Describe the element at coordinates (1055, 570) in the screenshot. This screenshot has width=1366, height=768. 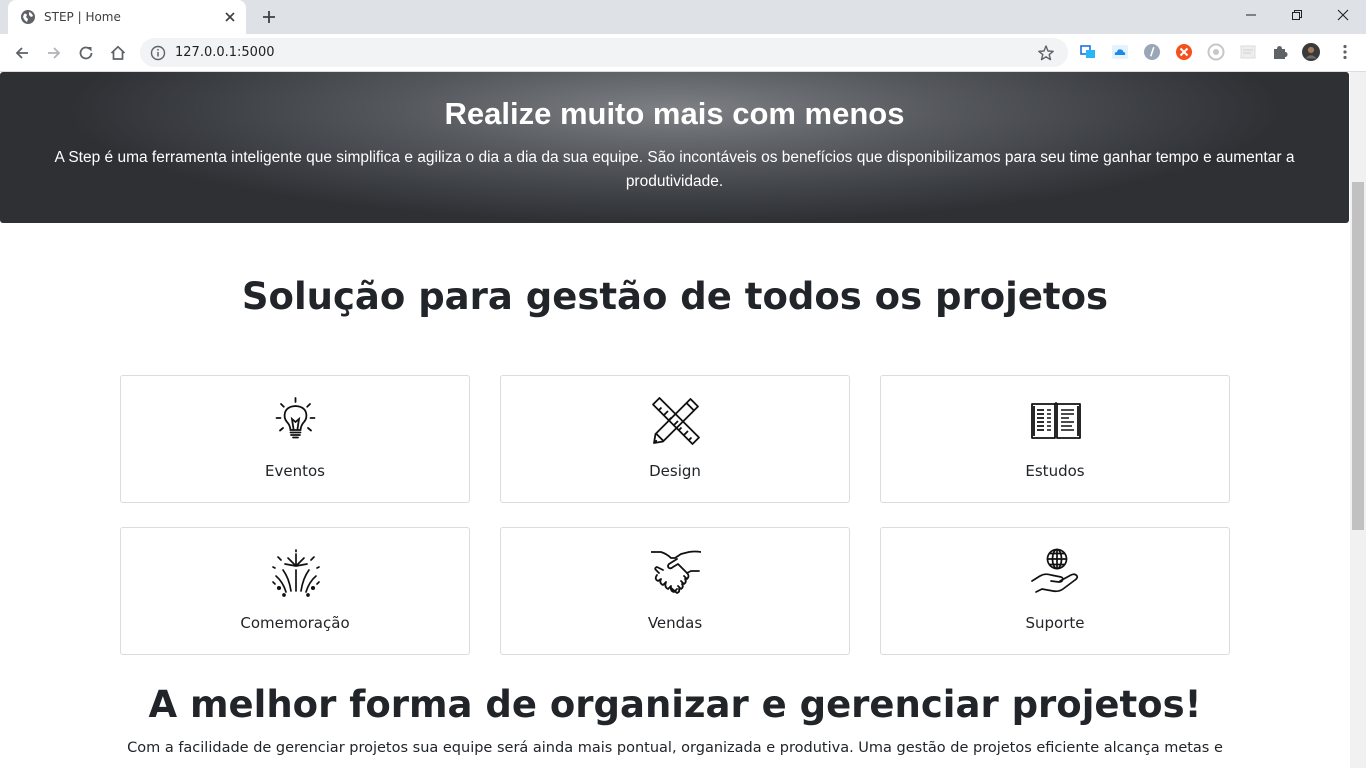
I see `globe-hand-icon` at that location.